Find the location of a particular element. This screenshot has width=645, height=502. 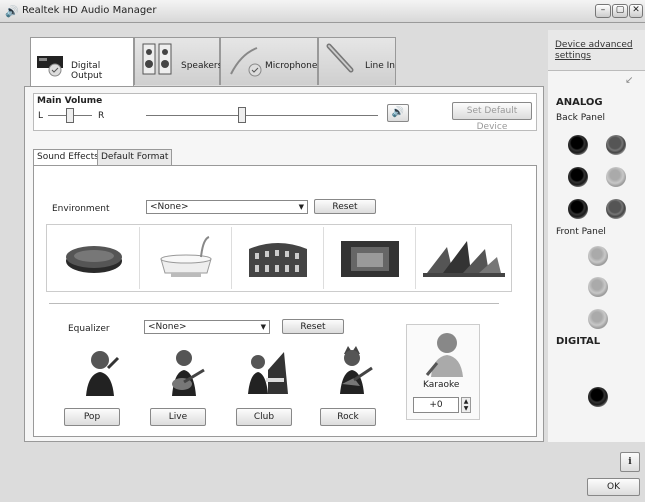

speakers-icon is located at coordinates (157, 59).